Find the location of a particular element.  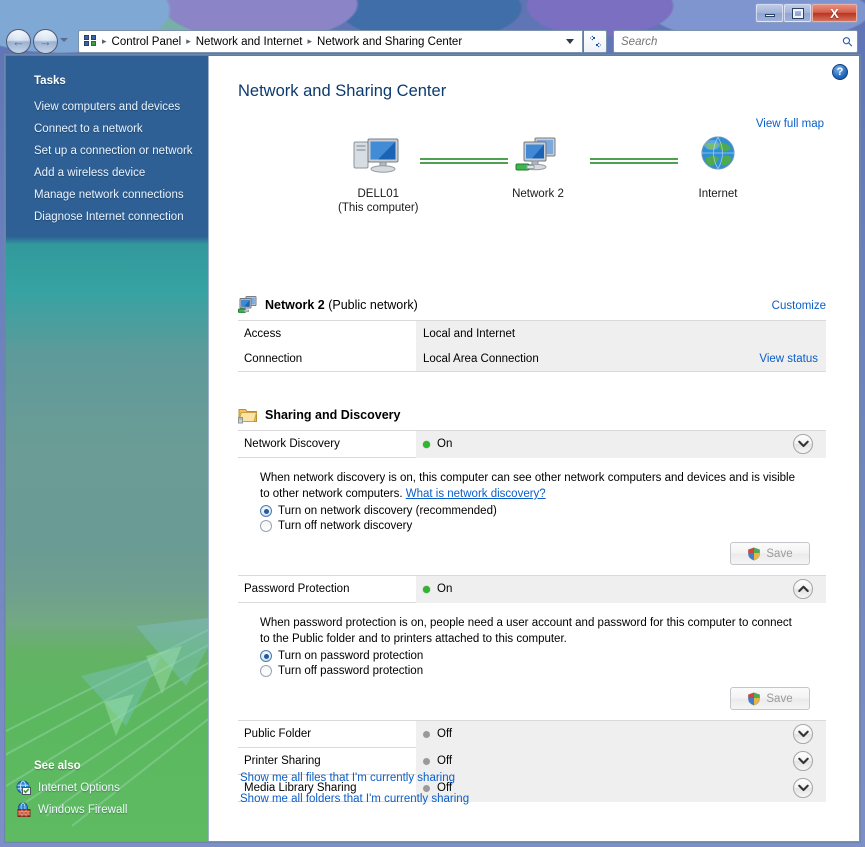

expand-printer-sharing-button is located at coordinates (803, 761).